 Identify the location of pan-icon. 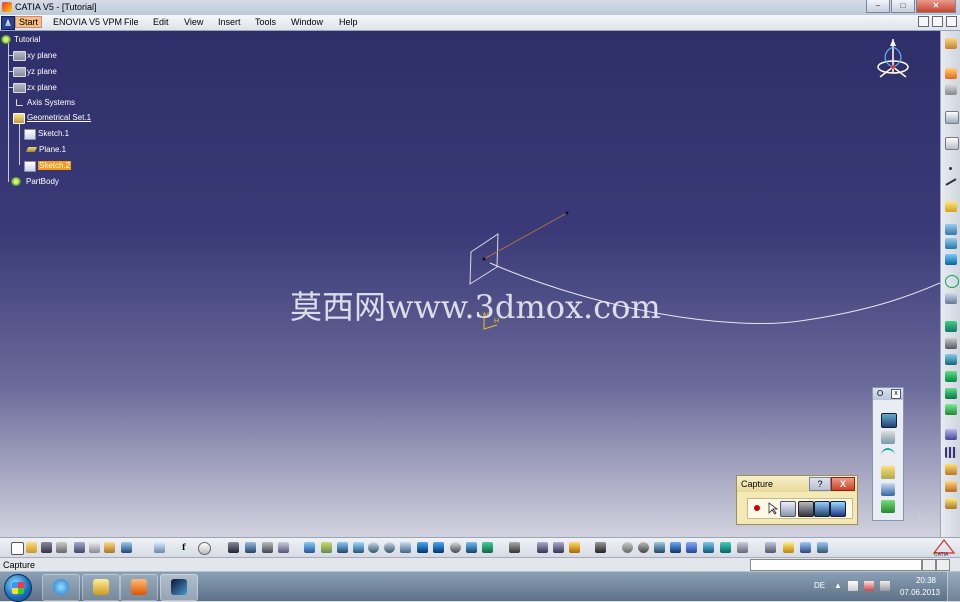
(342, 547).